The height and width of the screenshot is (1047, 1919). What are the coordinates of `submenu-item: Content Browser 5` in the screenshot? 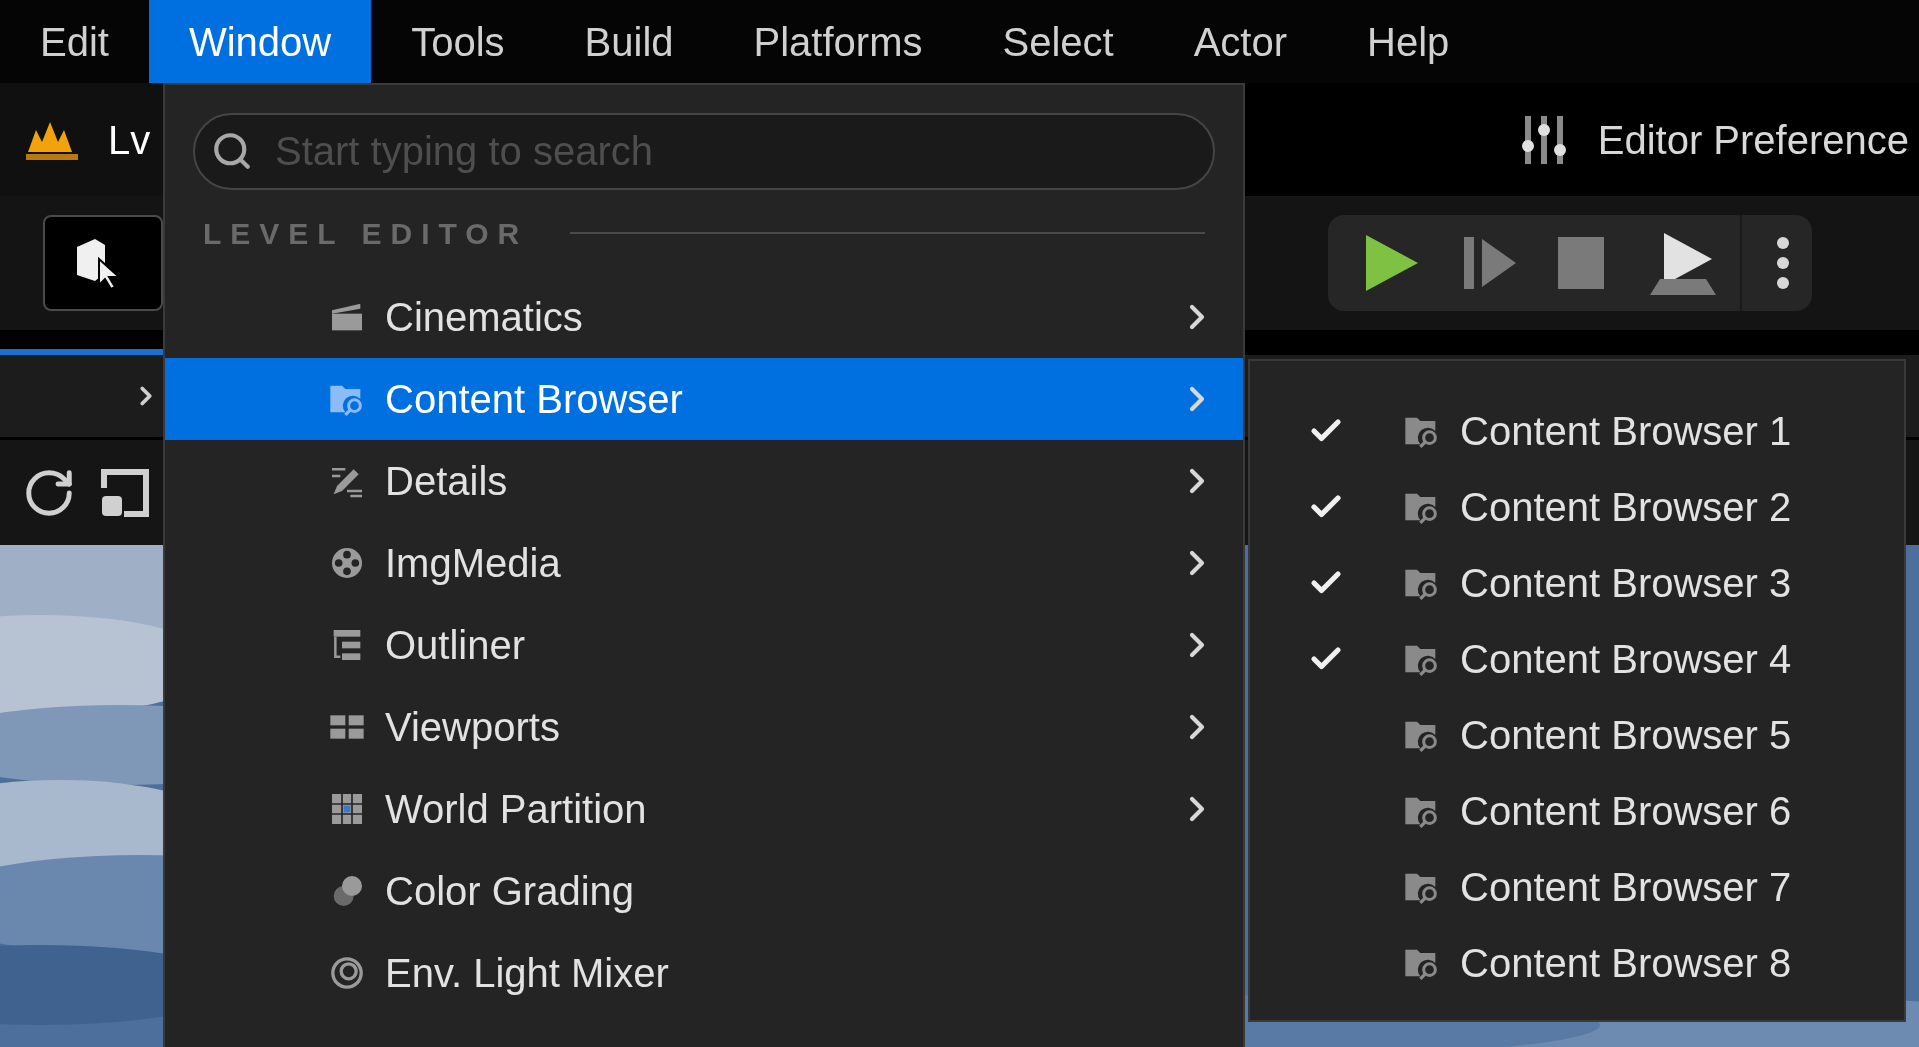 It's located at (1577, 735).